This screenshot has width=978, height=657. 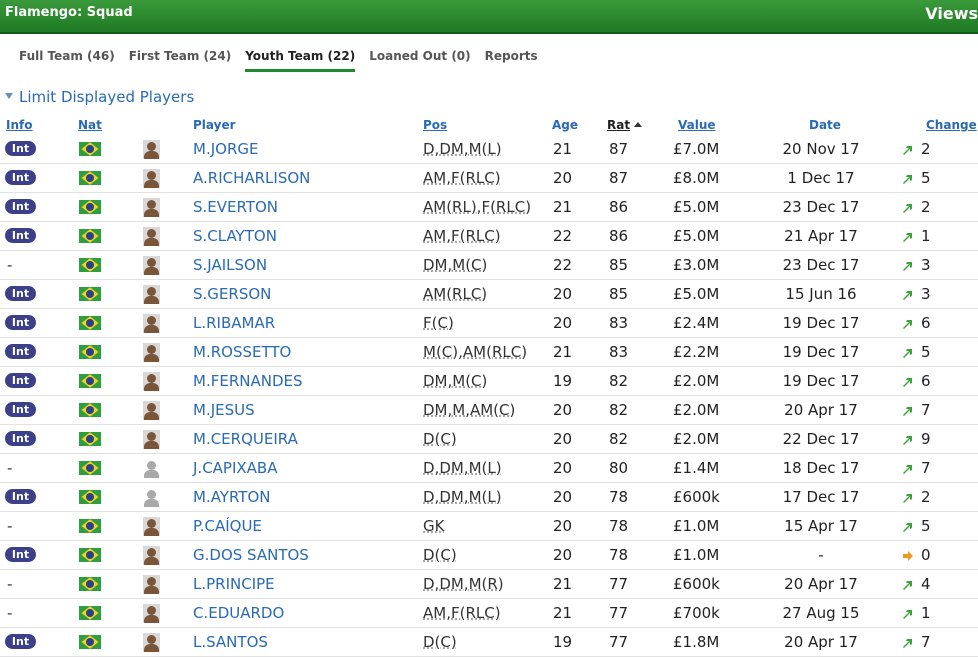 I want to click on table-row: Int L.SANTOS D(C) 19 77 £1.8M 20 Apr 17 7, so click(x=489, y=642).